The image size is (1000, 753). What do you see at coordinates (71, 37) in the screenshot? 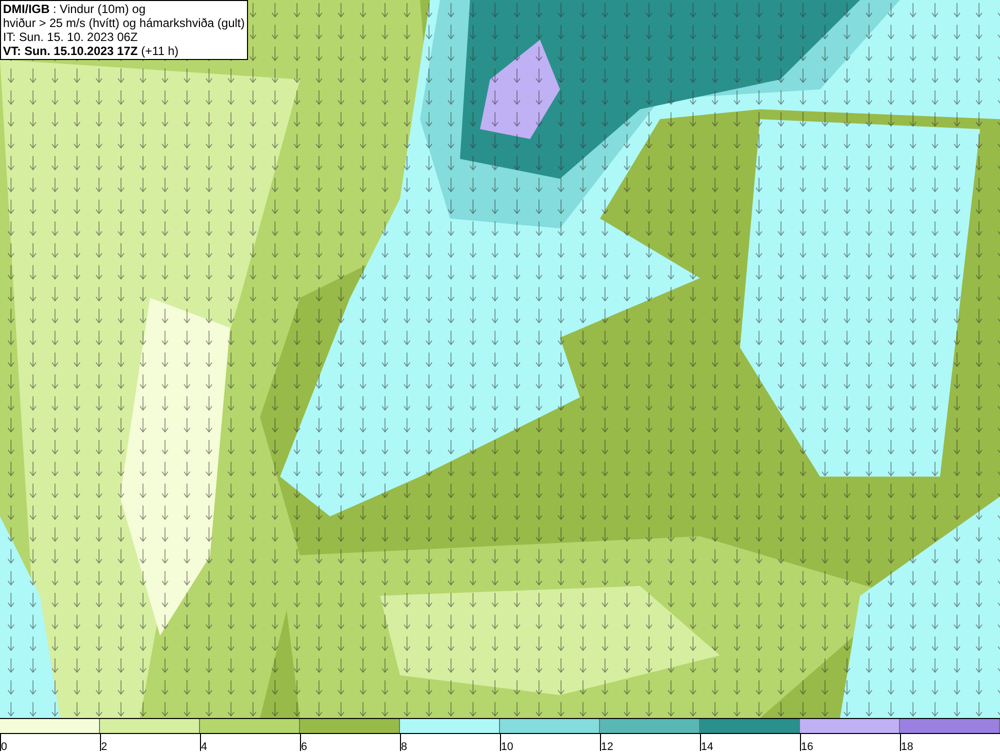
I see `header-line: IT: Sun. 15. 10. 2023 06Z` at bounding box center [71, 37].